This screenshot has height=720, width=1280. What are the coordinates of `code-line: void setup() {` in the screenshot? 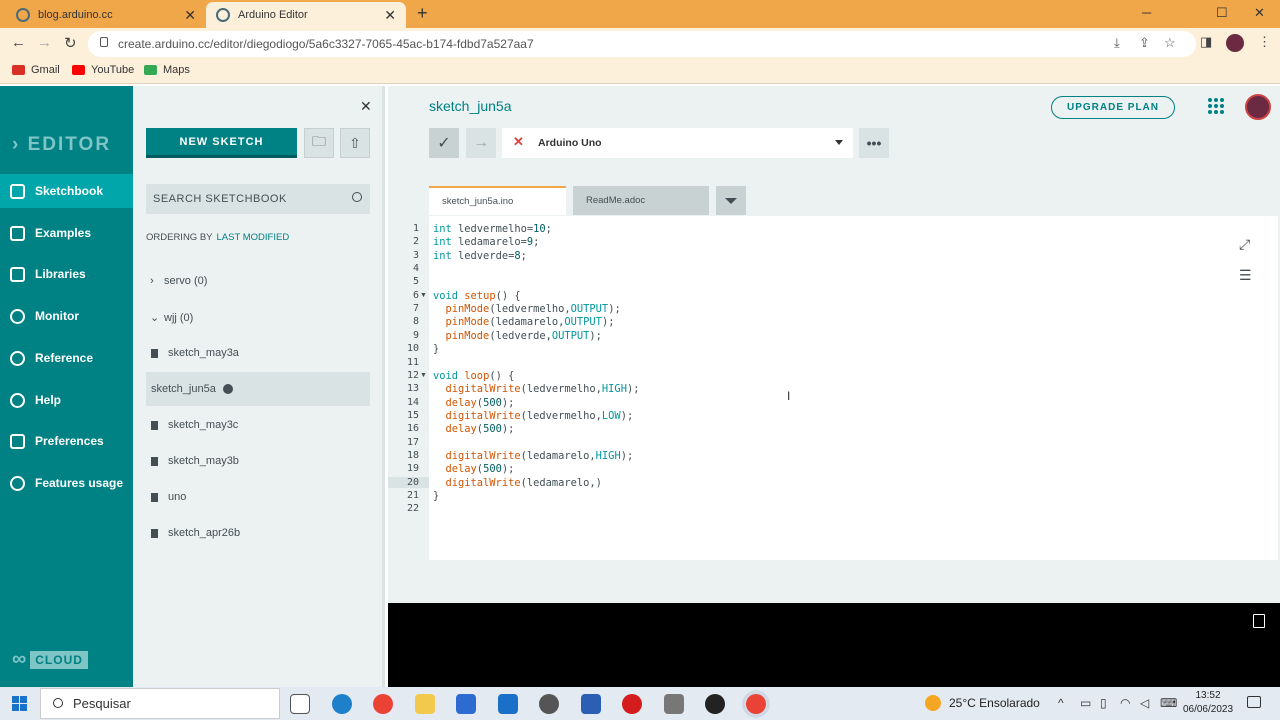 It's located at (477, 296).